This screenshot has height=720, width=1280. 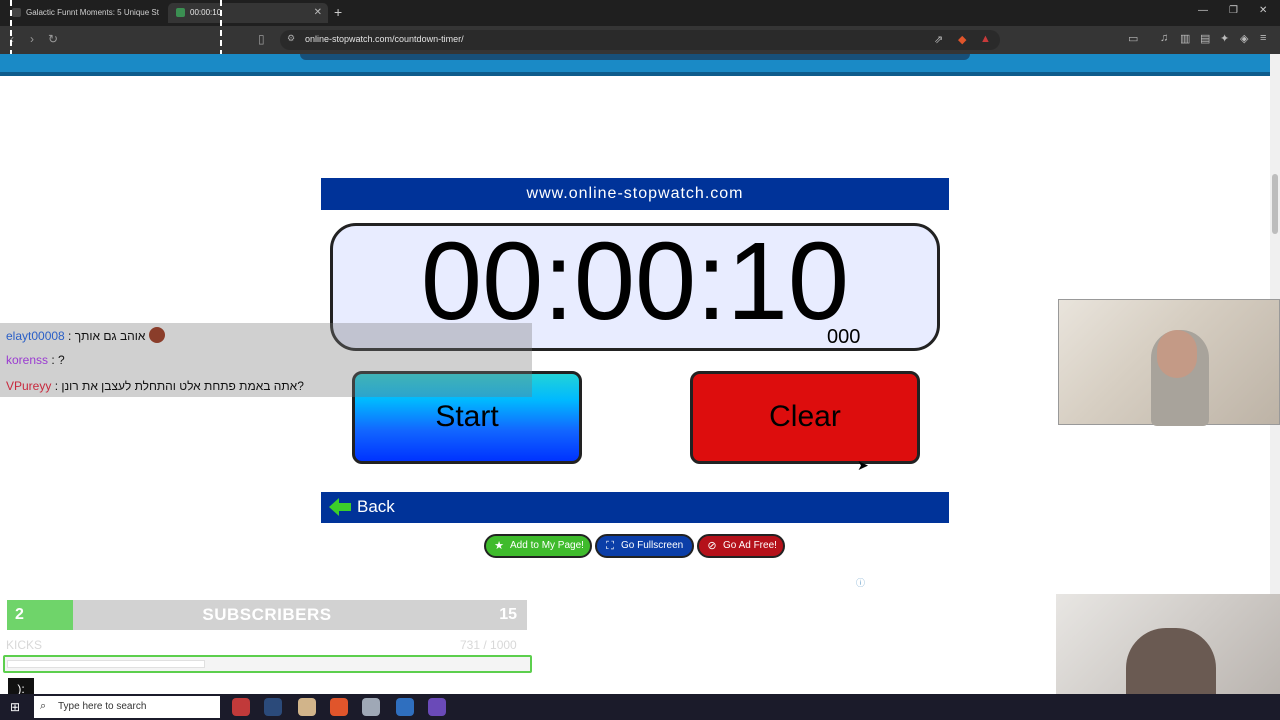 I want to click on windows-taskbar: ⊞ ⌕ Type here to search, so click(x=640, y=707).